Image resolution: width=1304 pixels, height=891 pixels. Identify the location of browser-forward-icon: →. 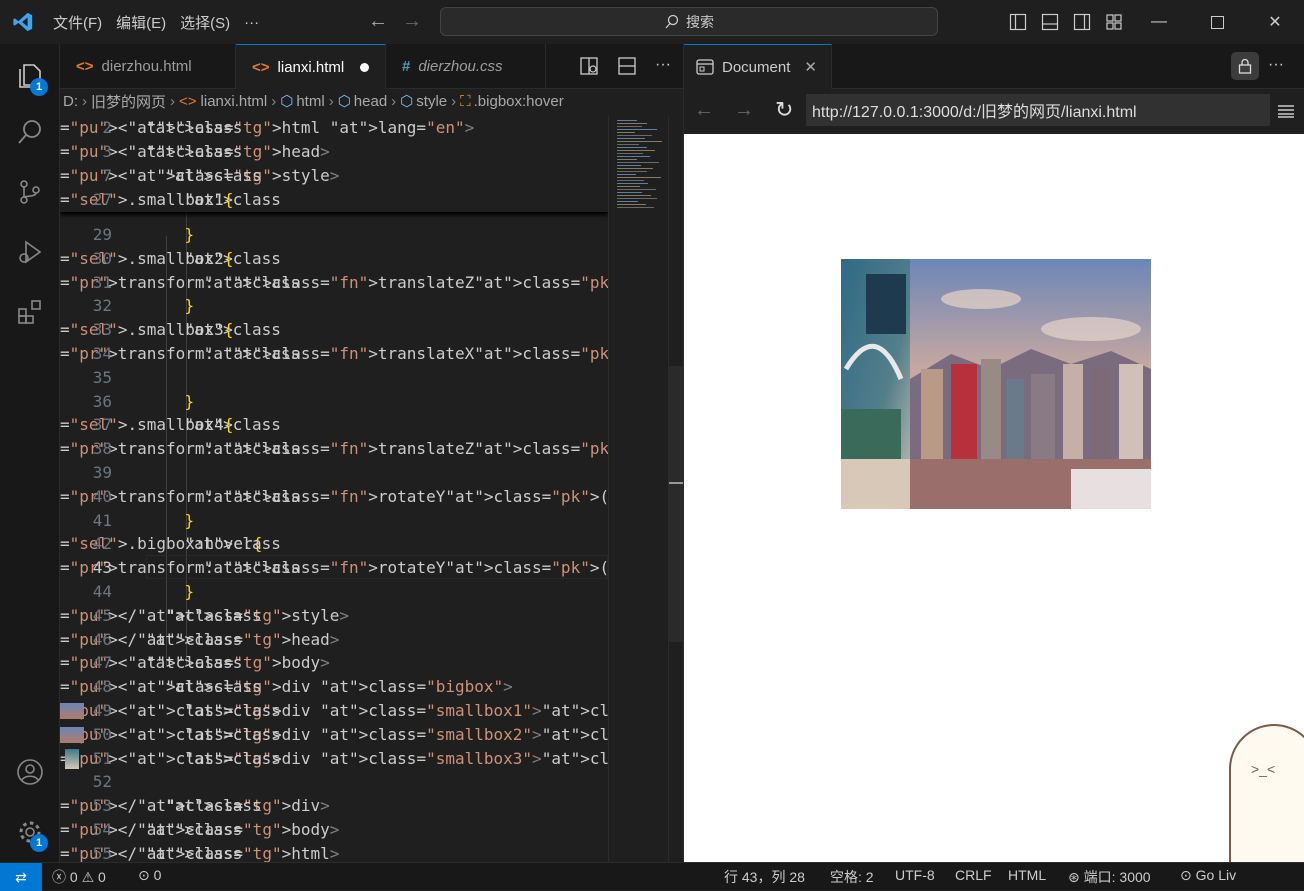
(744, 110).